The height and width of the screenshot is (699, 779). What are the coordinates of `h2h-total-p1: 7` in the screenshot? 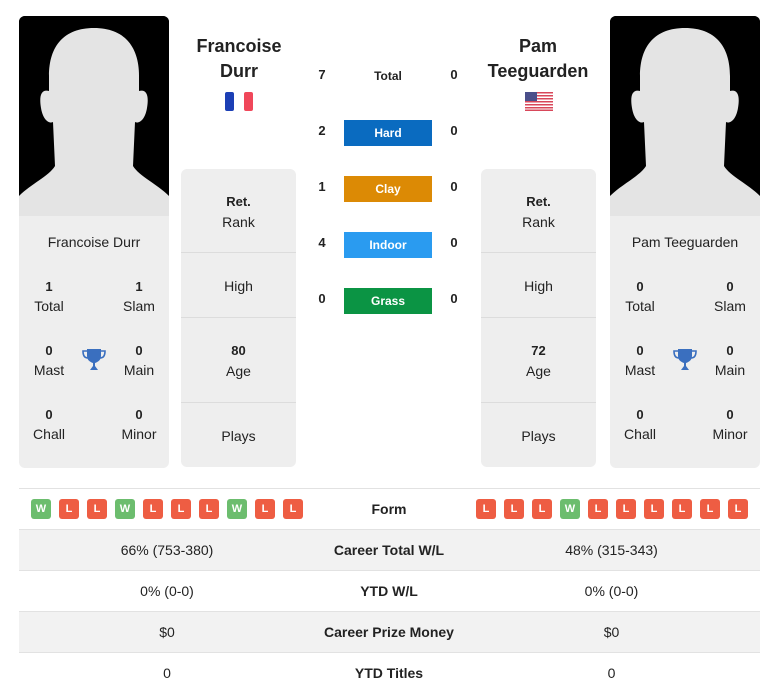 It's located at (322, 74).